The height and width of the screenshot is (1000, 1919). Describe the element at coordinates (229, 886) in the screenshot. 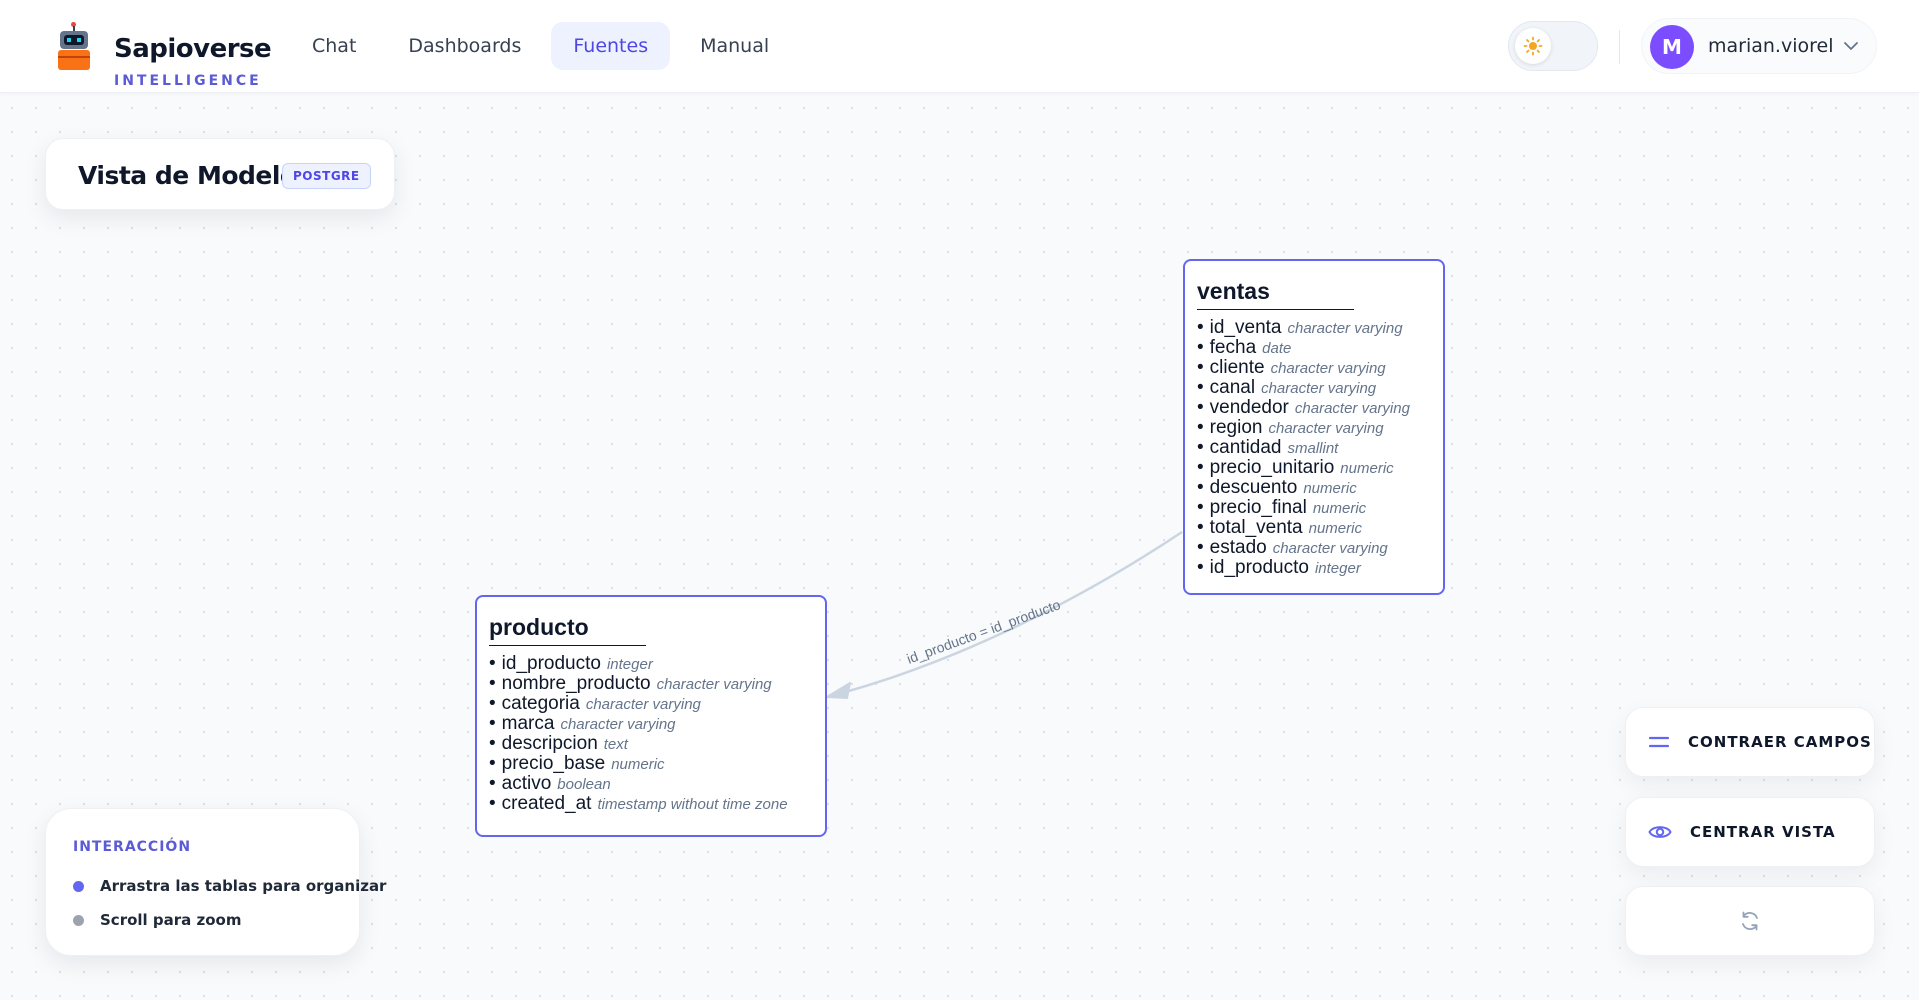

I see `legend-item: Arrastra las tablas para organizar` at that location.